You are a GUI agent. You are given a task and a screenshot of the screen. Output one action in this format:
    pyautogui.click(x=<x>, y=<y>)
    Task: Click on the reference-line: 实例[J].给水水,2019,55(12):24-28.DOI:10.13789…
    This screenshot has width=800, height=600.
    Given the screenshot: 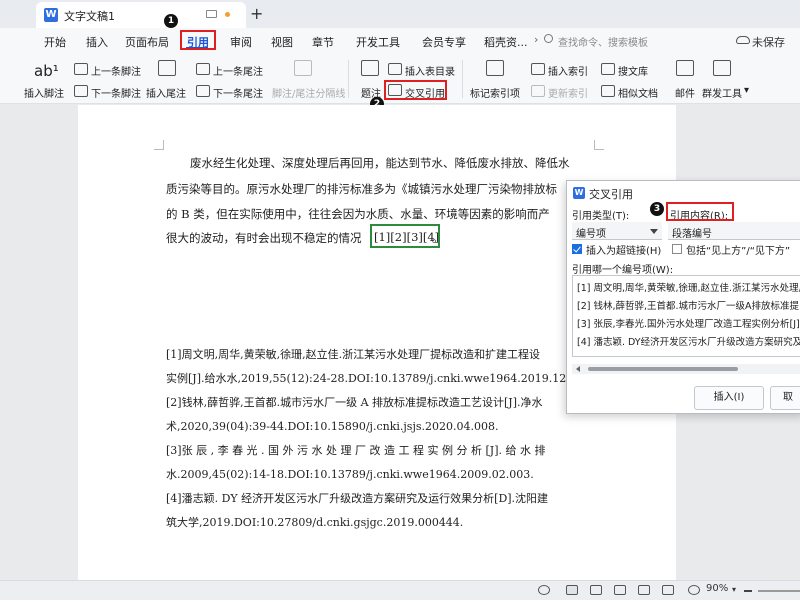 What is the action you would take?
    pyautogui.click(x=375, y=378)
    